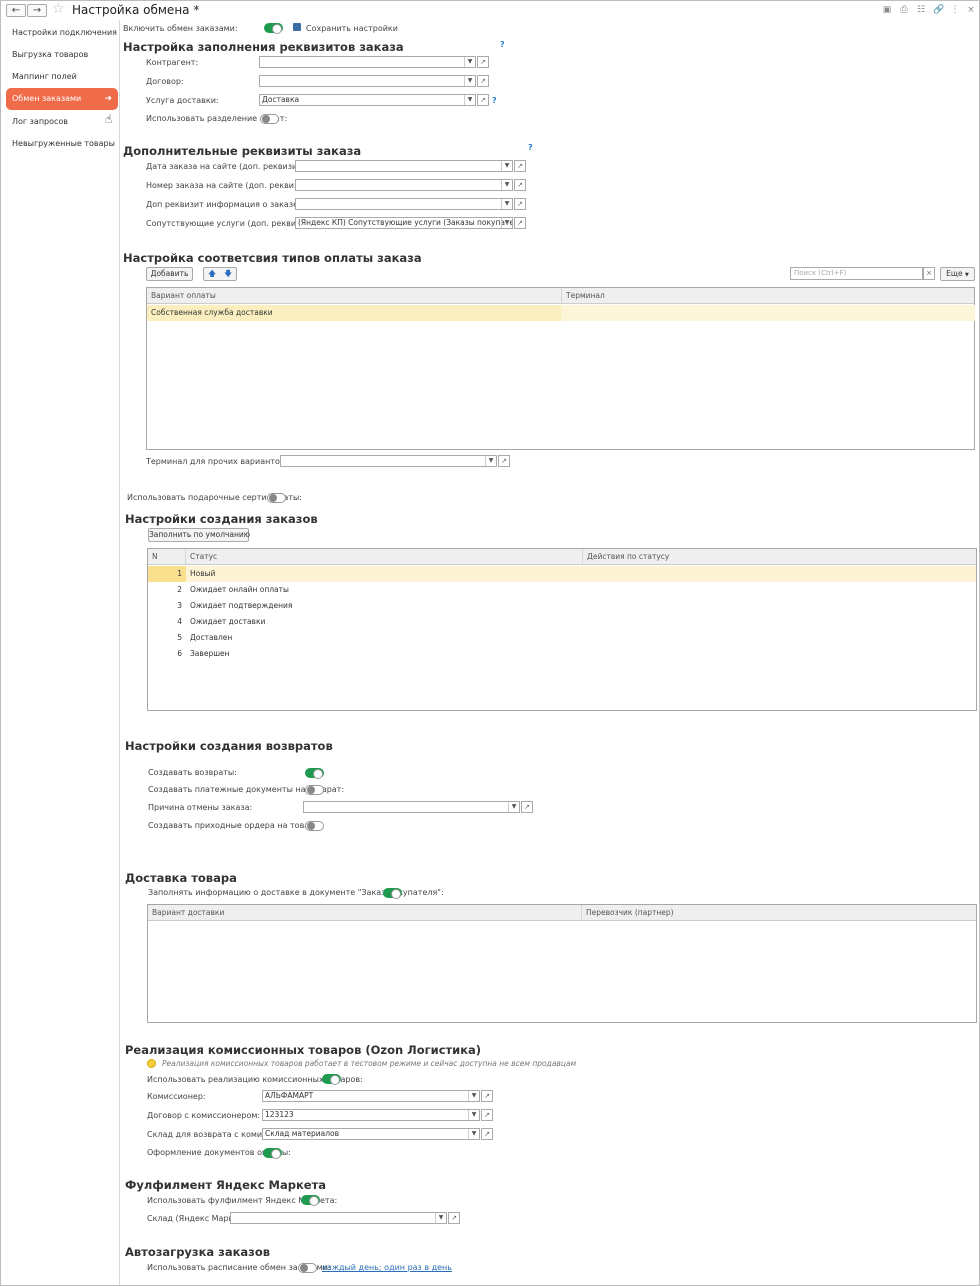 The width and height of the screenshot is (980, 1286). What do you see at coordinates (957, 274) in the screenshot?
I see `more-button: Еще ▼` at bounding box center [957, 274].